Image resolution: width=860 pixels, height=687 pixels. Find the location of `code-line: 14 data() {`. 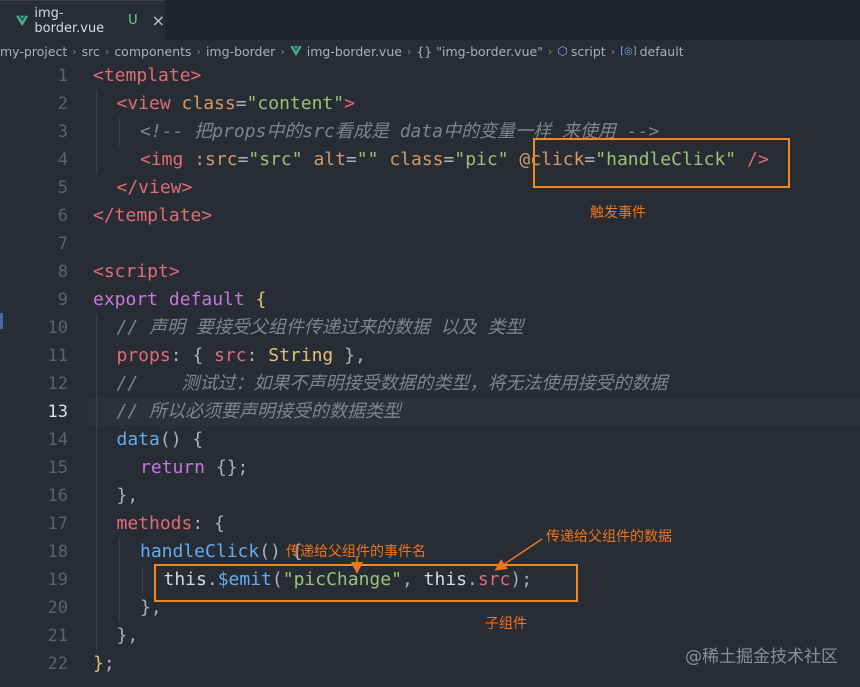

code-line: 14 data() { is located at coordinates (430, 440).